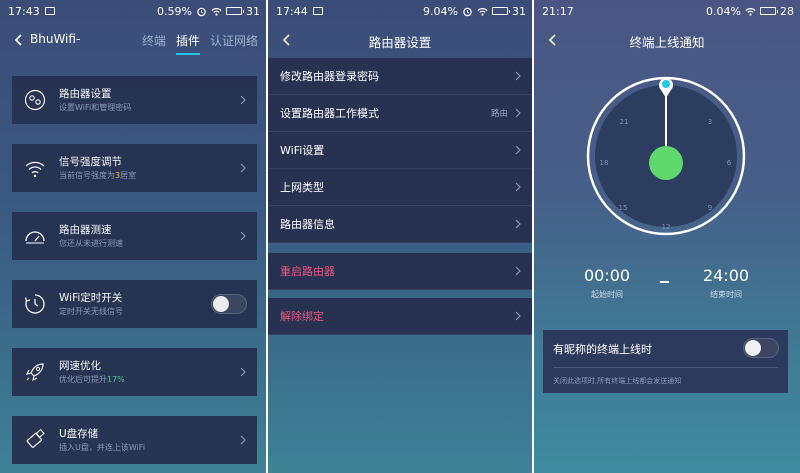 The width and height of the screenshot is (800, 473). I want to click on subtitle-prefix: 当前信号强度为, so click(87, 175).